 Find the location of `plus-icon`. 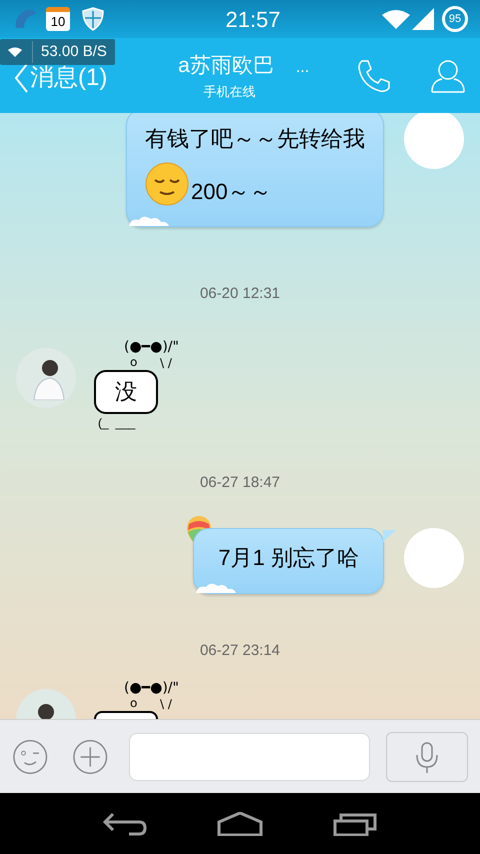

plus-icon is located at coordinates (90, 757).